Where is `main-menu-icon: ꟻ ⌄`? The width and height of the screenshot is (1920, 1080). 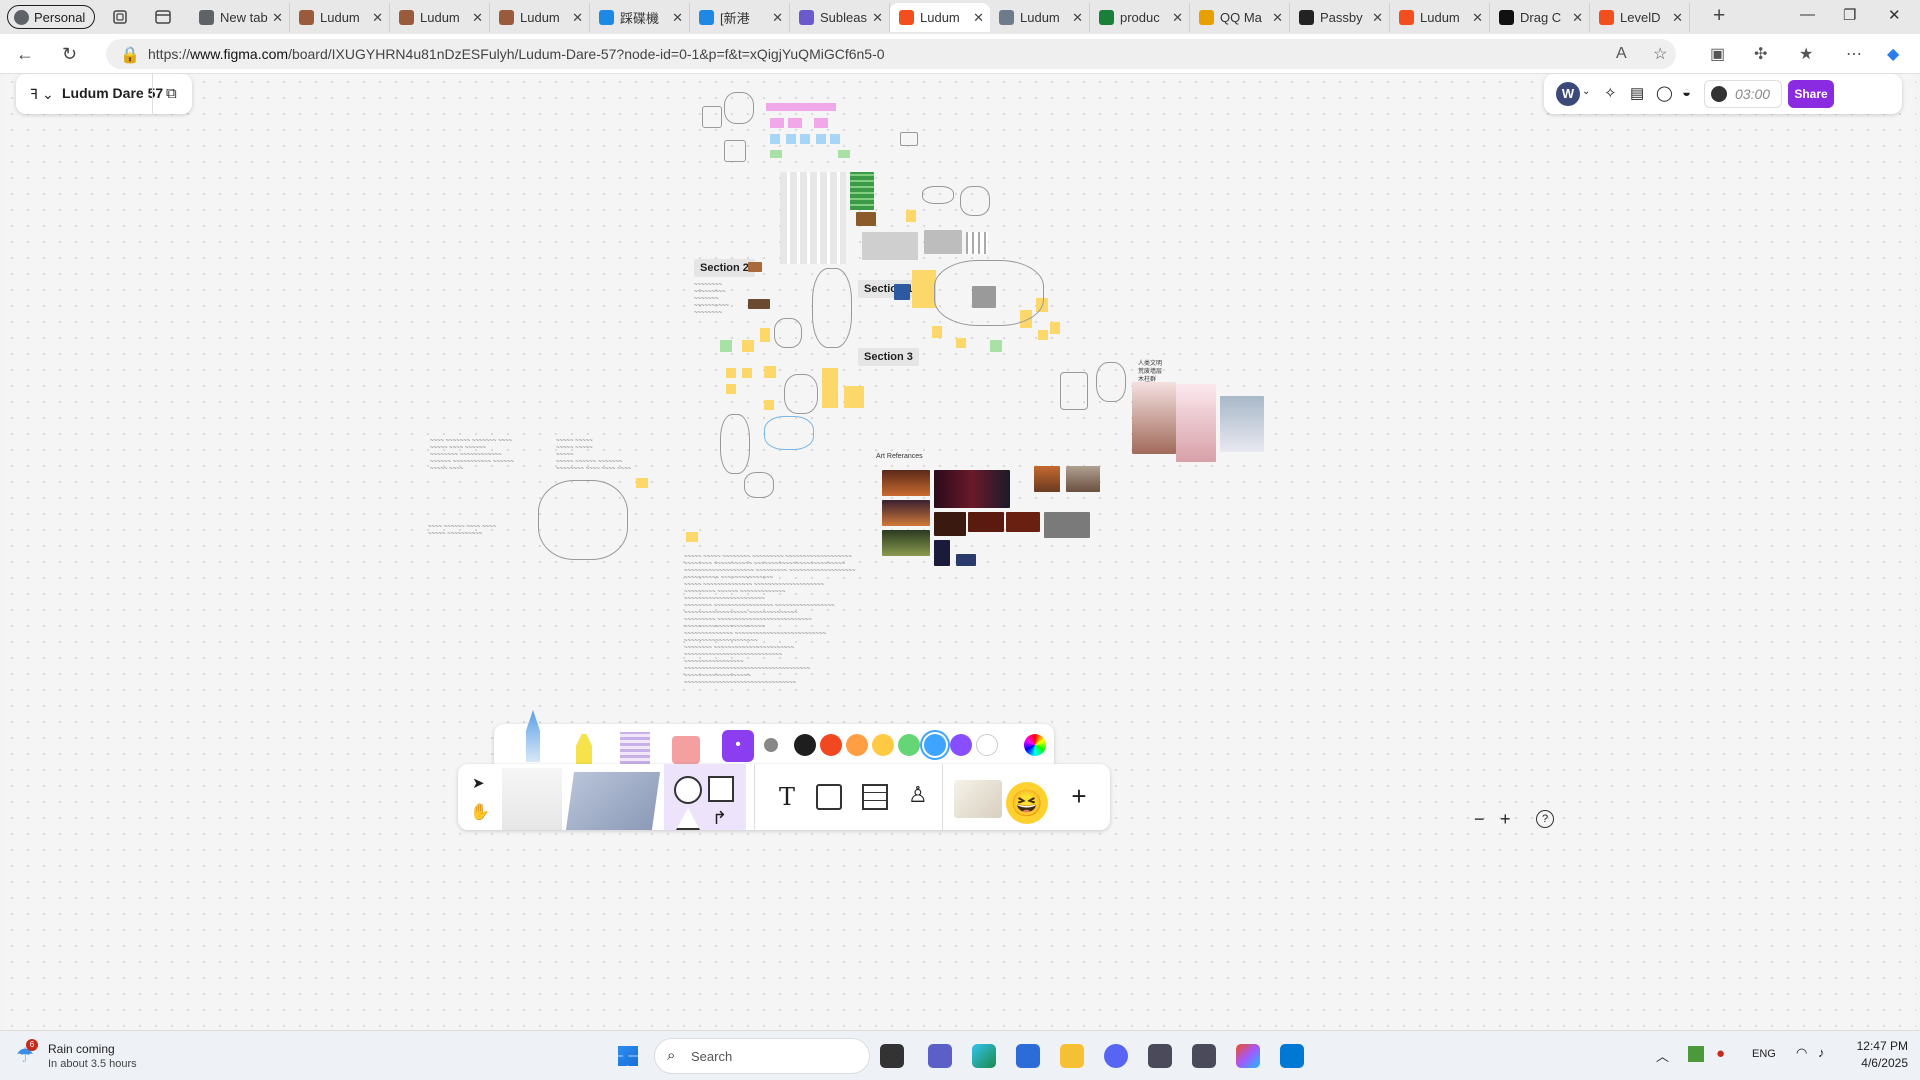
main-menu-icon: ꟻ ⌄ is located at coordinates (42, 94).